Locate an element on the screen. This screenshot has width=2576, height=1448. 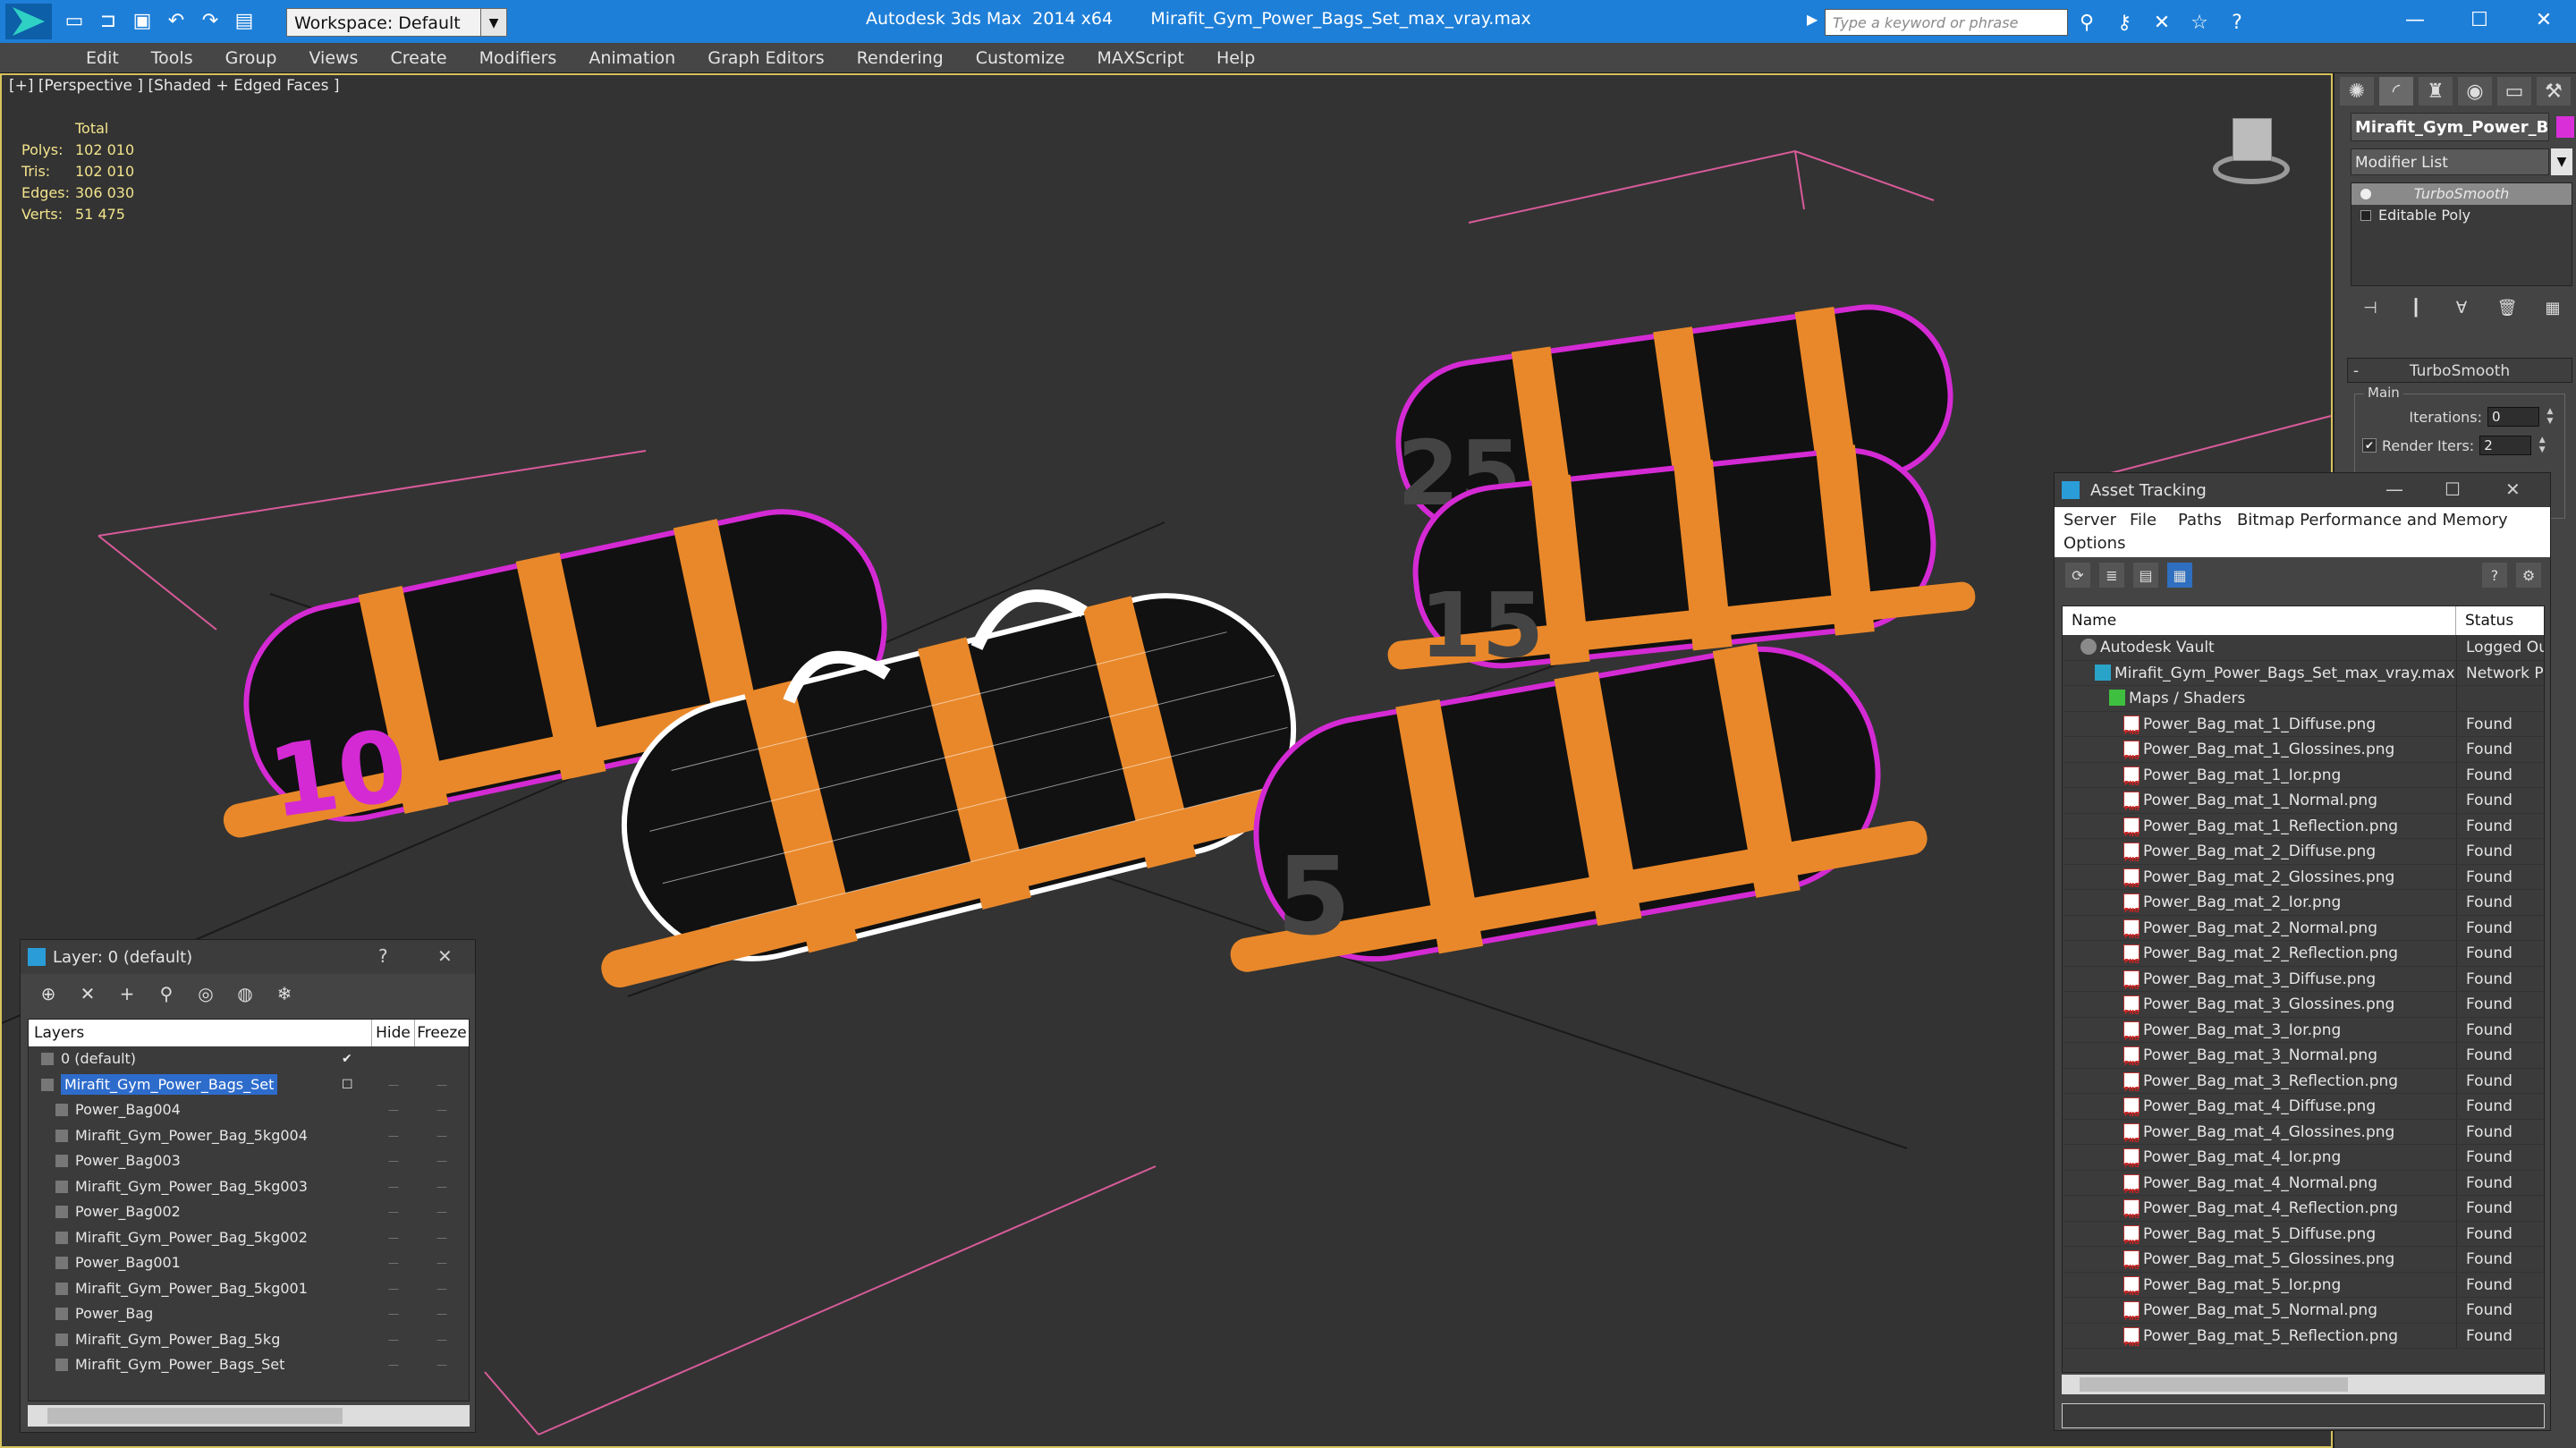
table-row: Power_Bag_mat_4_Diffuse.png Found is located at coordinates (2303, 1107).